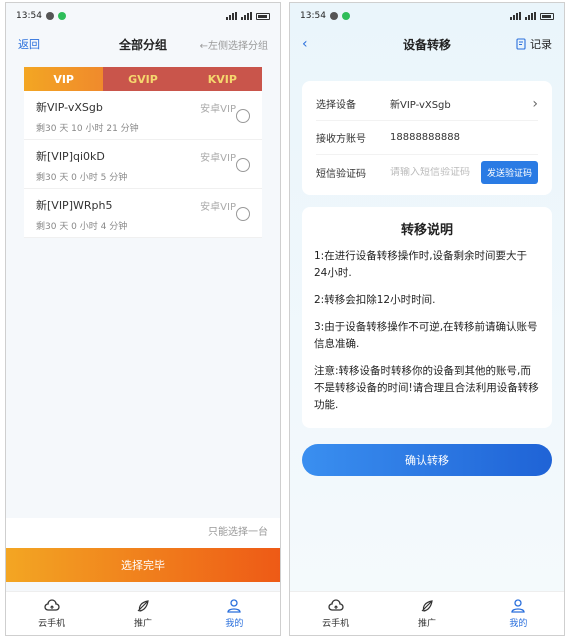  I want to click on device-item: 新[VIP]qi0kD 剩30 天 0 小时 5 分钟 安卓VIP, so click(143, 164).